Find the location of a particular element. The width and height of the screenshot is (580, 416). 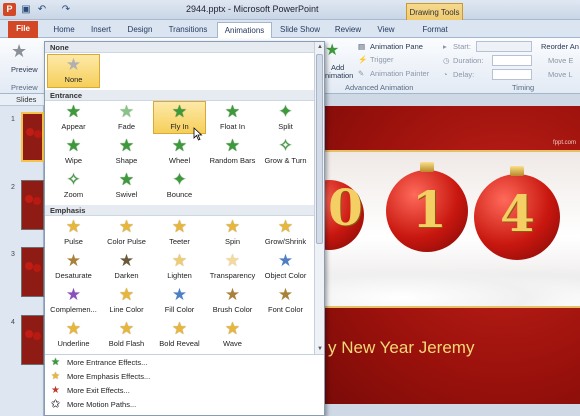

tab-review: Review is located at coordinates (348, 30).